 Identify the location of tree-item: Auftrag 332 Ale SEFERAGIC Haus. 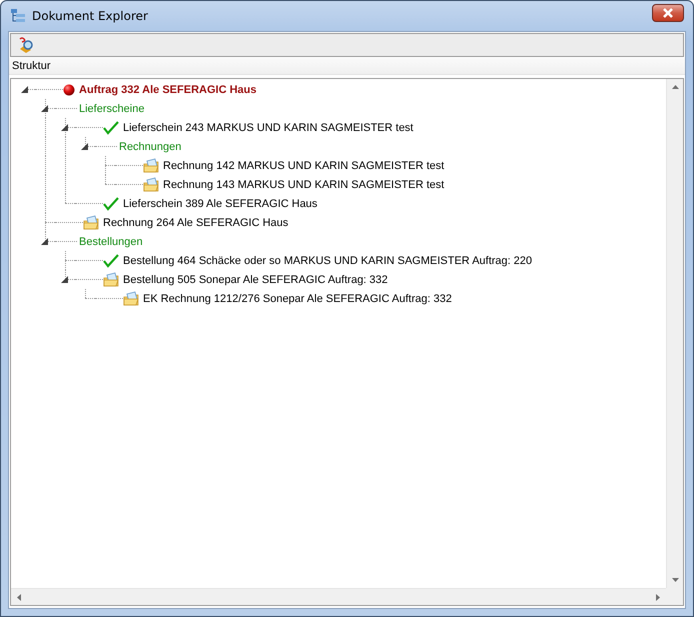
(167, 90).